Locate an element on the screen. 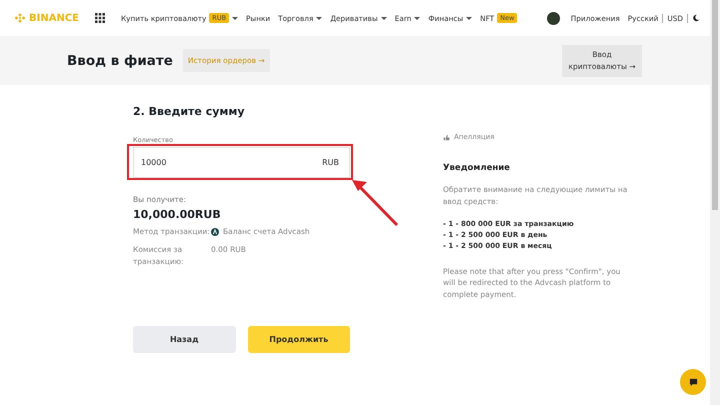 The height and width of the screenshot is (405, 720). arrow-annotation is located at coordinates (375, 203).